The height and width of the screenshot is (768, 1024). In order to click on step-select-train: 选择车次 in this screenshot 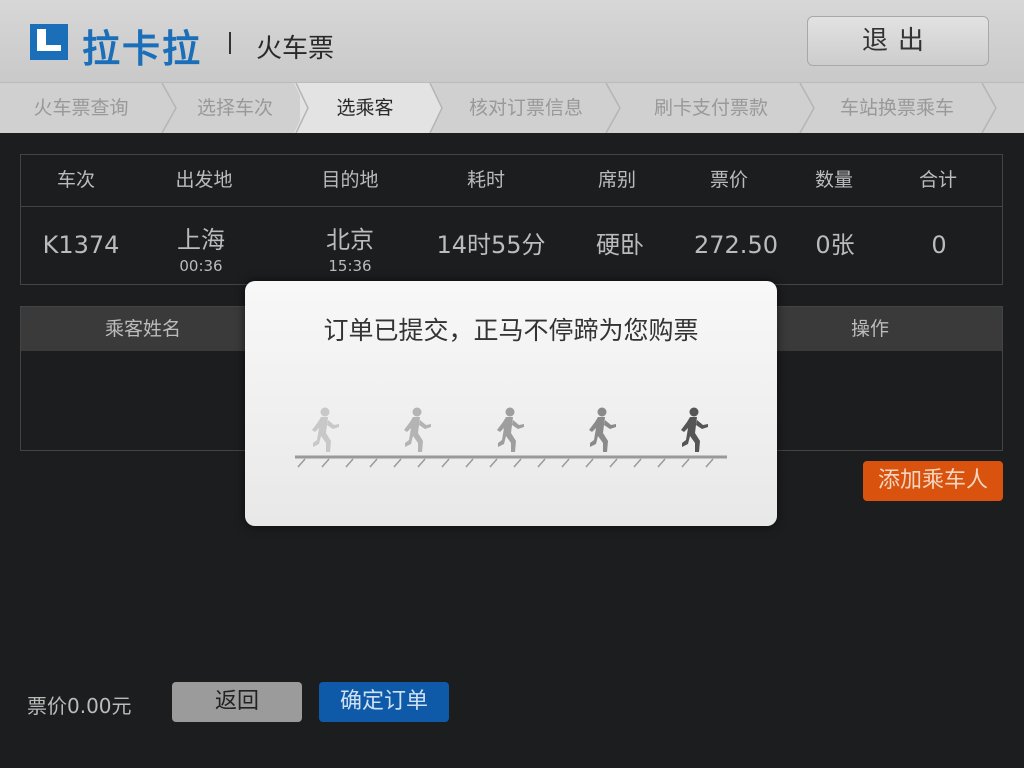, I will do `click(234, 108)`.